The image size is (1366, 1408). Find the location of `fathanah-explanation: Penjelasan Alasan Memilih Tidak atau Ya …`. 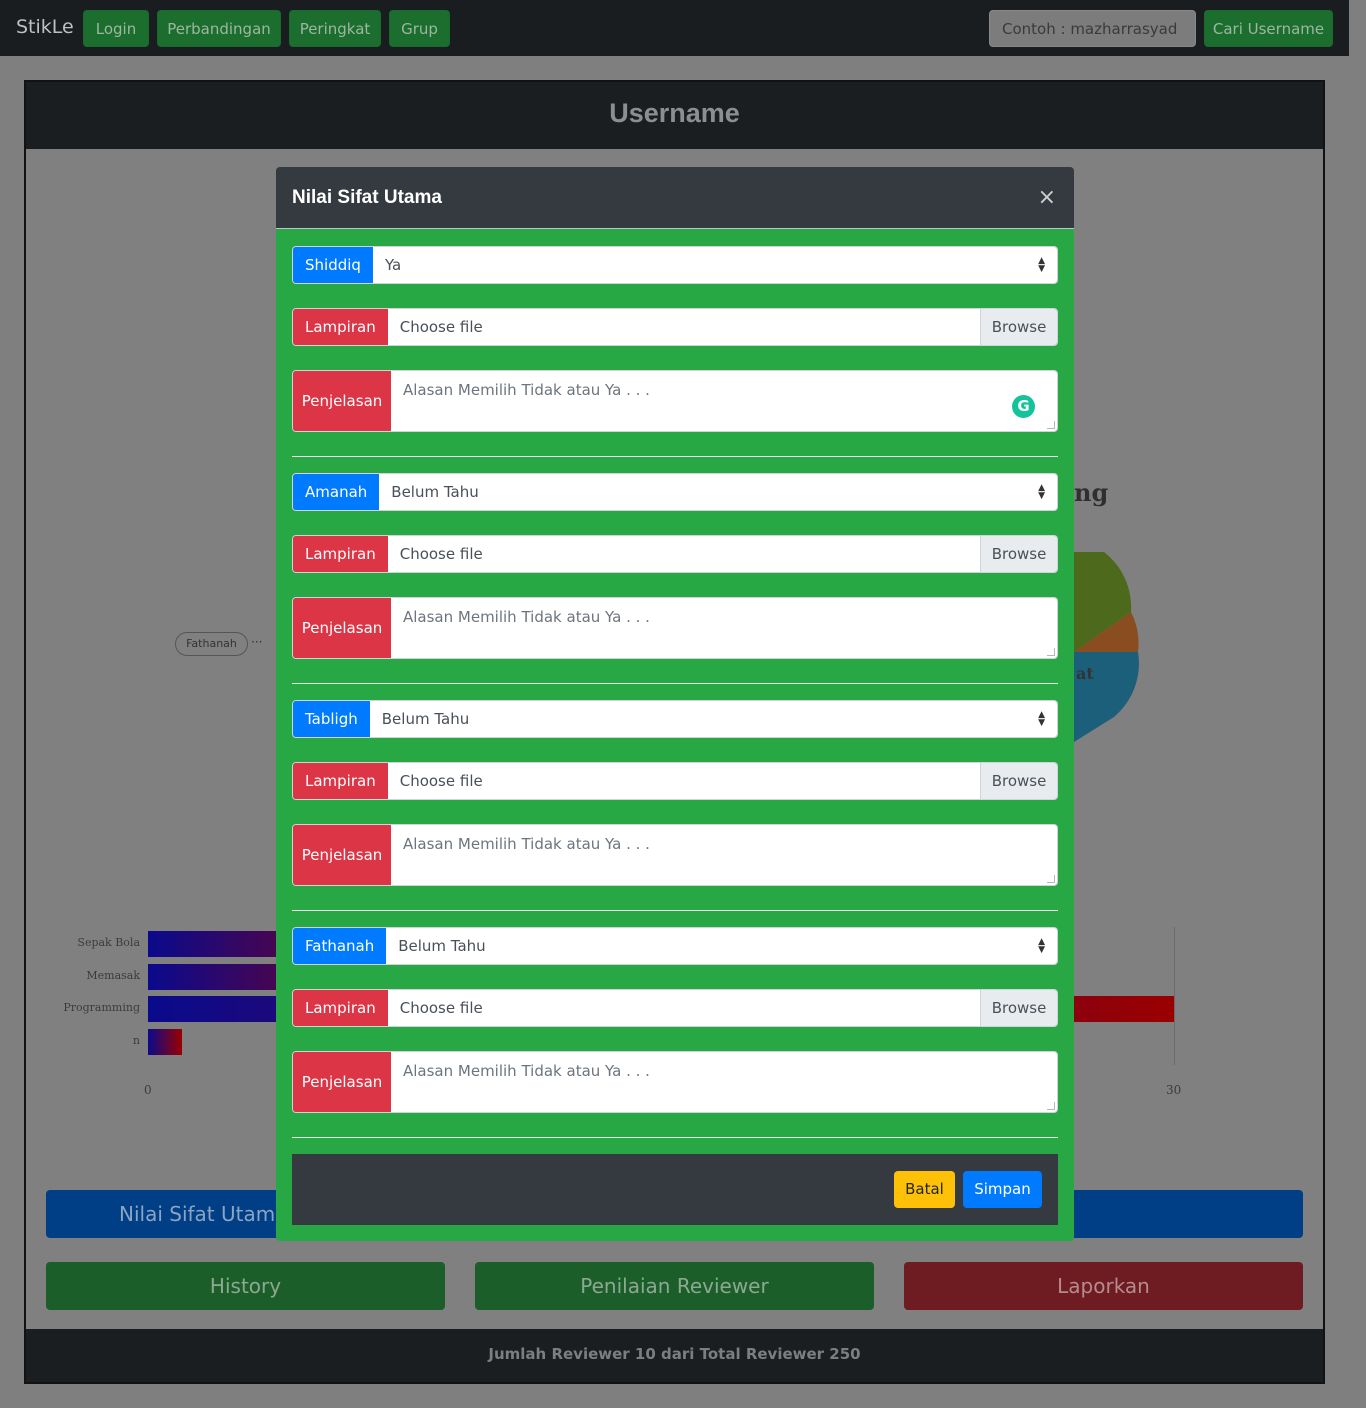

fathanah-explanation: Penjelasan Alasan Memilih Tidak atau Ya … is located at coordinates (675, 1082).